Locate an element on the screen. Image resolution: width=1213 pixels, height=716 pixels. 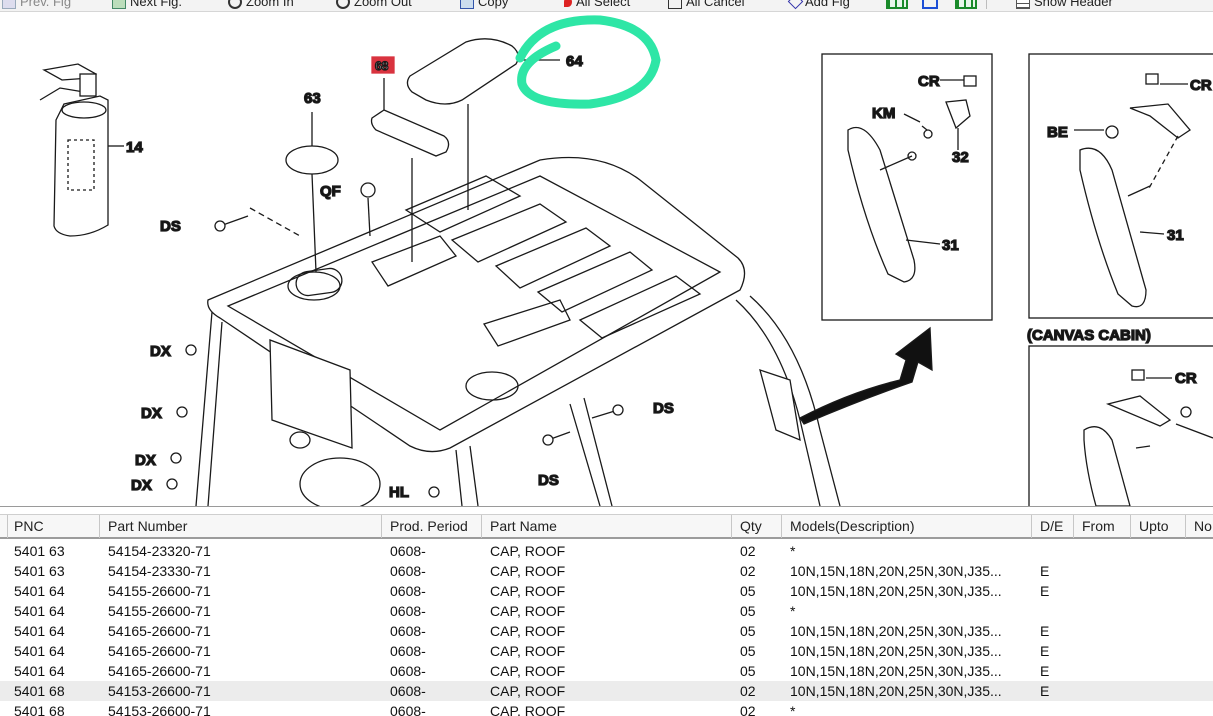
zoom-in-icon is located at coordinates (235, 4).